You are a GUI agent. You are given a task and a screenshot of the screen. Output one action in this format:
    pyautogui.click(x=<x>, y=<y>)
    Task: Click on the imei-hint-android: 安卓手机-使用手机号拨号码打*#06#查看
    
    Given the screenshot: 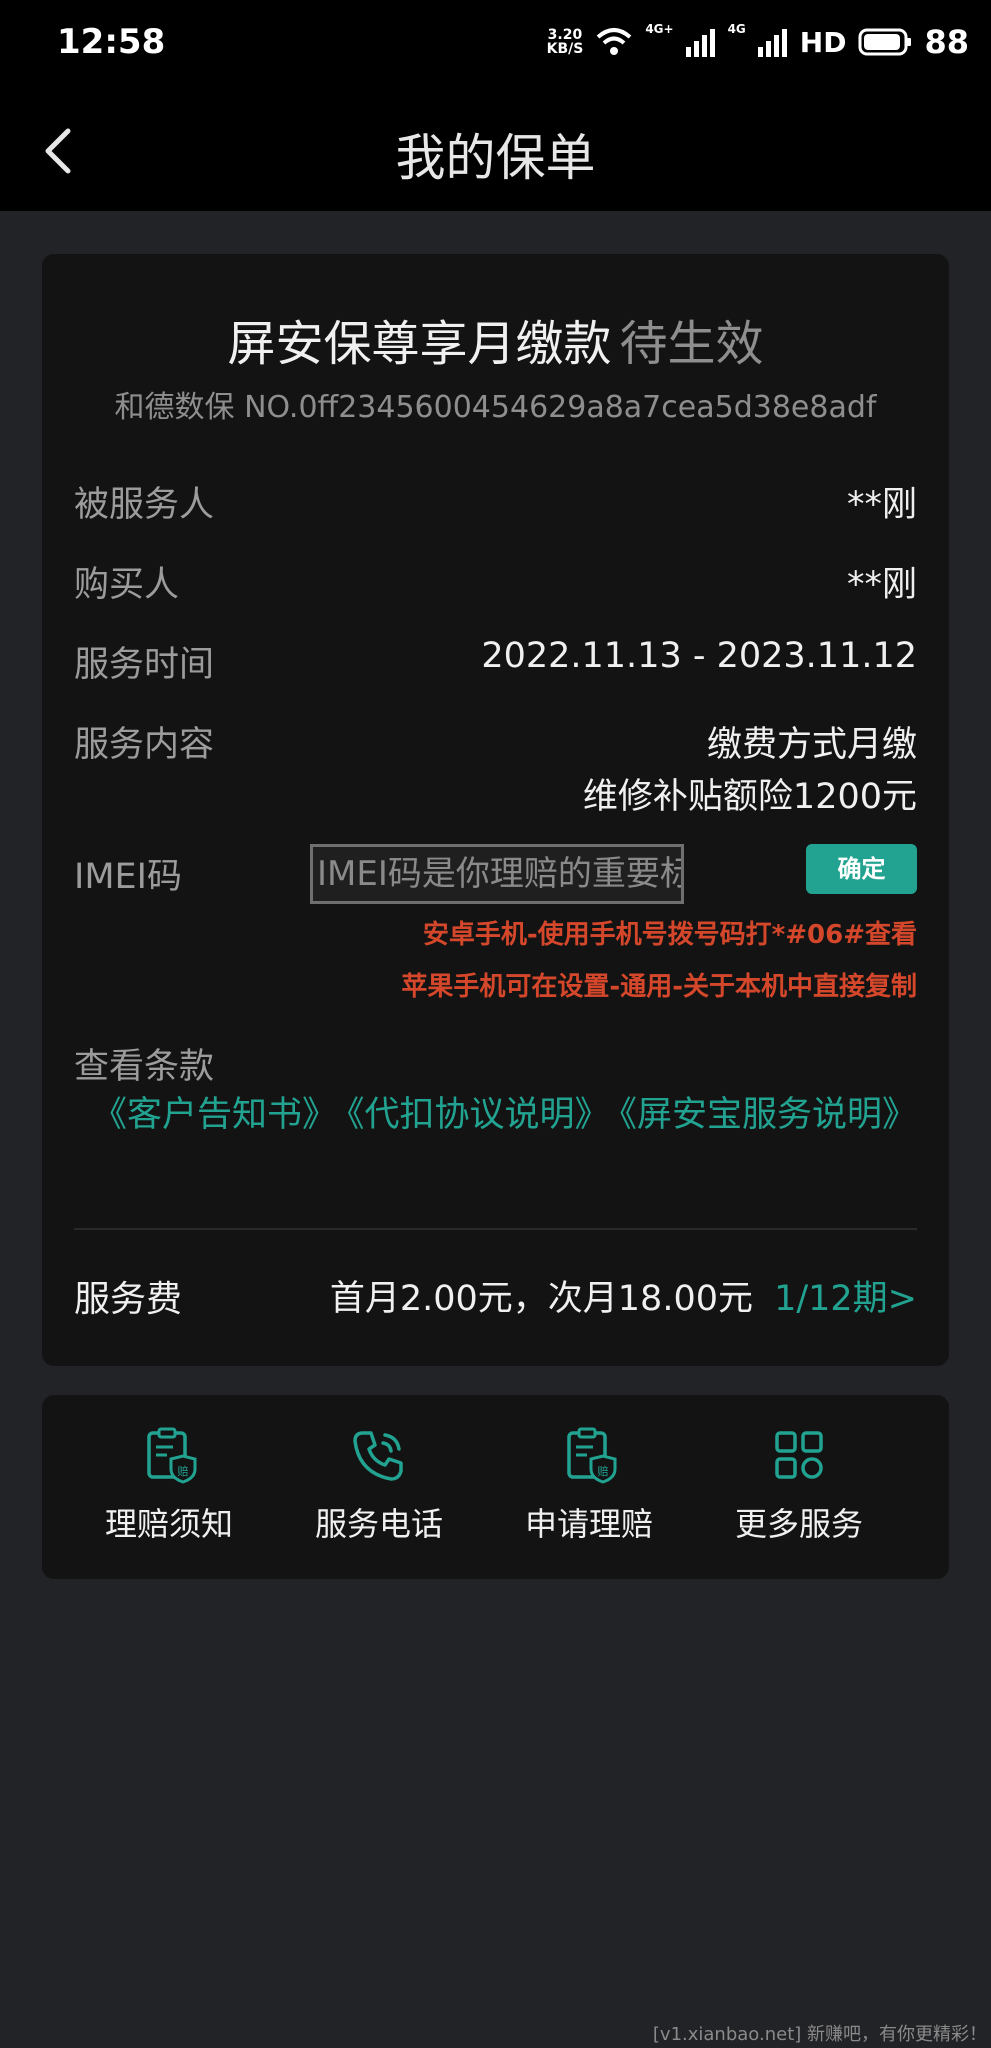 What is the action you would take?
    pyautogui.click(x=669, y=935)
    